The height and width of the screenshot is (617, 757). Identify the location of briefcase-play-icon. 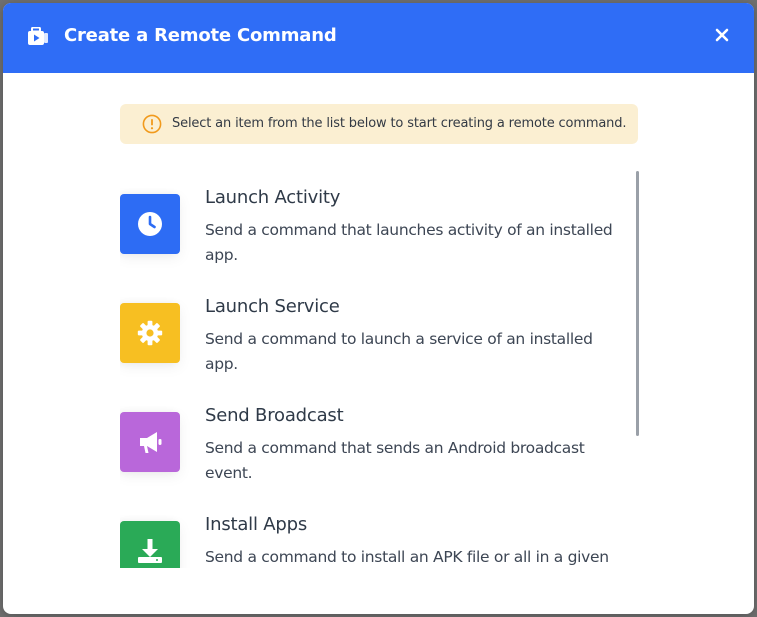
(38, 36).